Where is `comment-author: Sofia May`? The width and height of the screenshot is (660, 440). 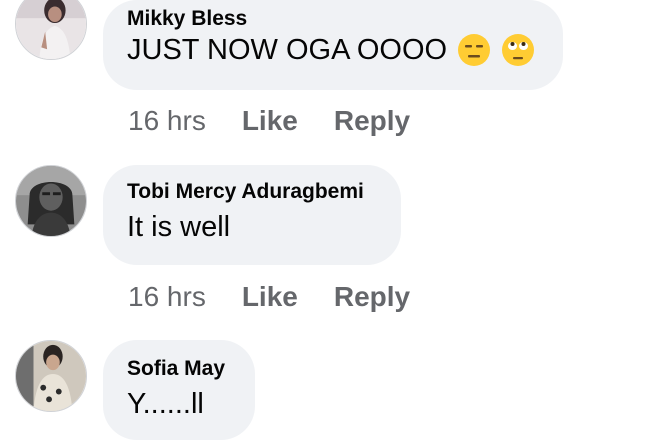
comment-author: Sofia May is located at coordinates (179, 369).